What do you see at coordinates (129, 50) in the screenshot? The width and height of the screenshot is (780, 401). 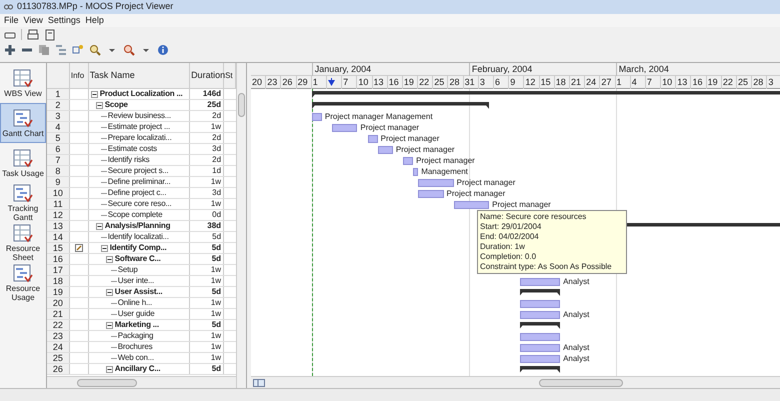 I see `zoom-out-icon` at bounding box center [129, 50].